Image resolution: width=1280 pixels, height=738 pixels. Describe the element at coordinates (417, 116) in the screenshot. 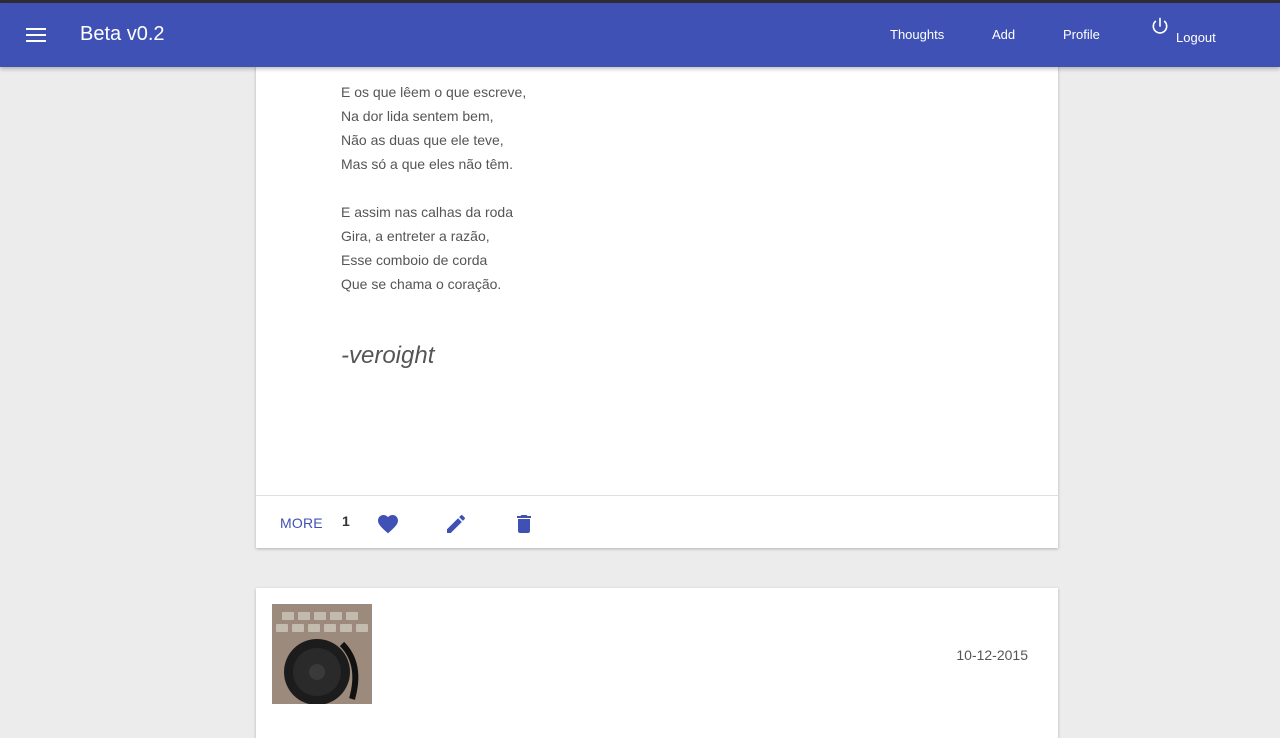

I see `poem-line: Na dor lida sentem bem,` at that location.